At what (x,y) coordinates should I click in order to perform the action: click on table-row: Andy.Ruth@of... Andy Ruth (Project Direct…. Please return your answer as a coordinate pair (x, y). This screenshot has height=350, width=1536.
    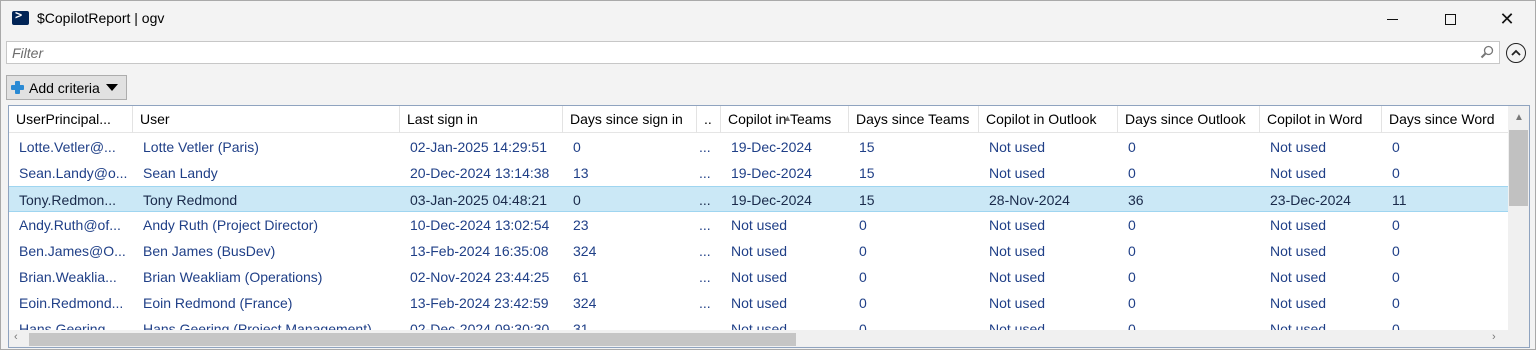
    Looking at the image, I should click on (759, 225).